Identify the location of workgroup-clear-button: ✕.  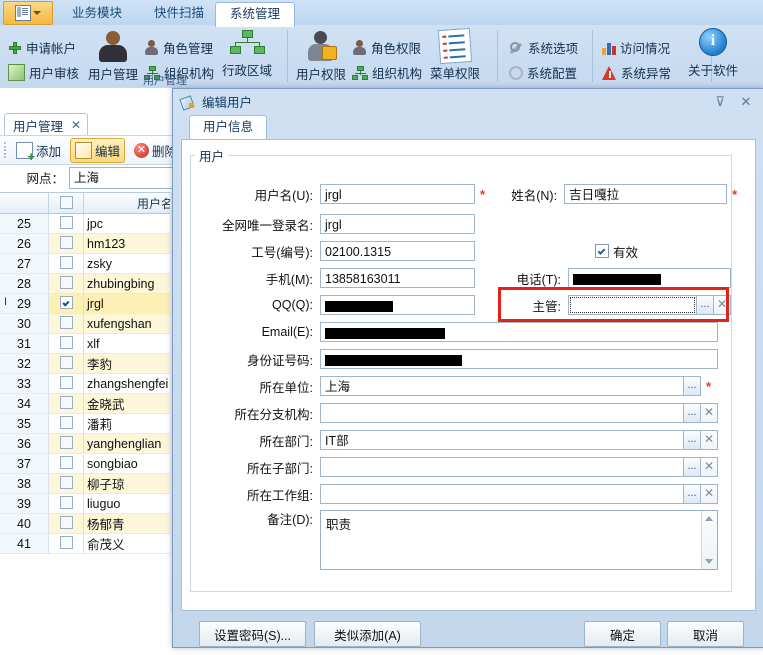
(709, 494).